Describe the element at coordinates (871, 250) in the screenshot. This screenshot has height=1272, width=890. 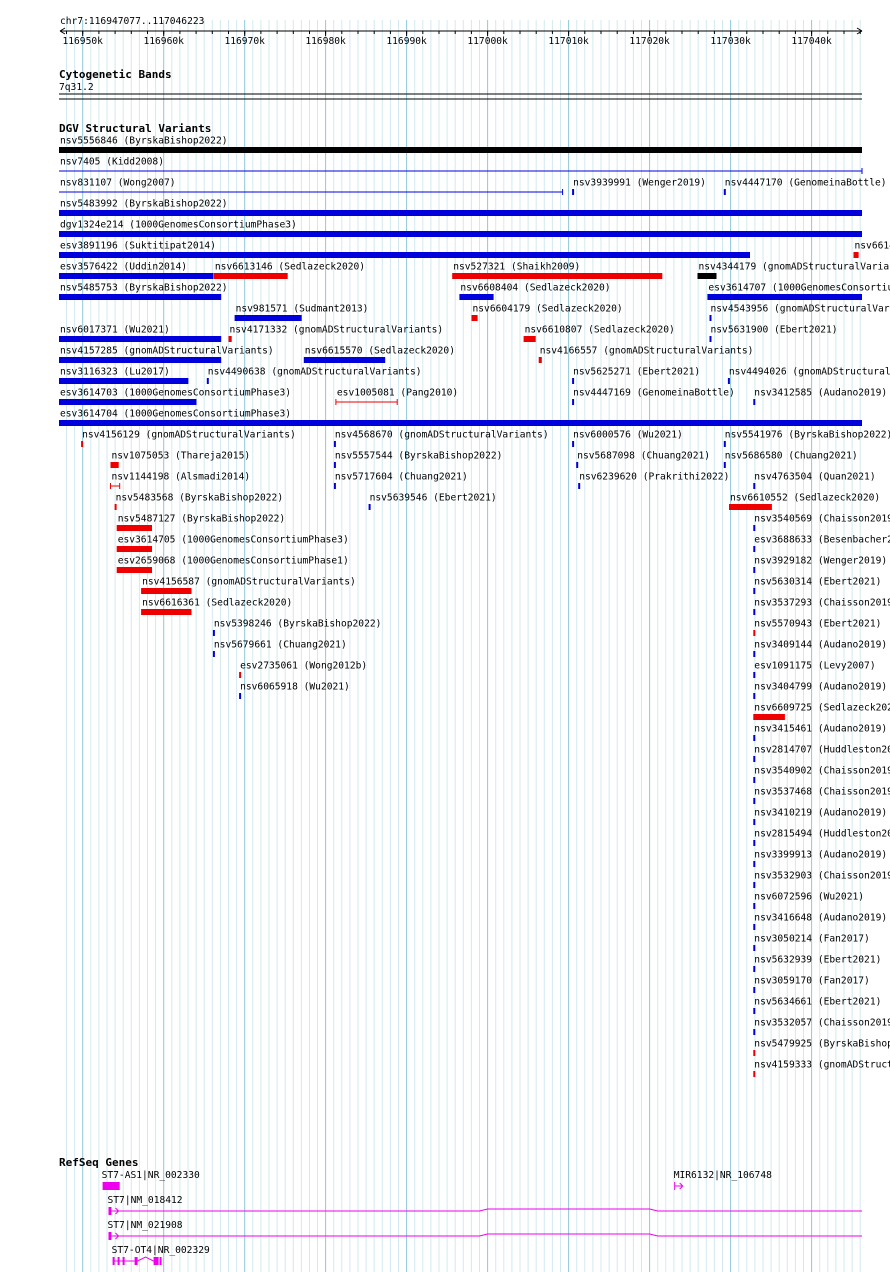
I see `dgv-feature: nsv6614` at that location.